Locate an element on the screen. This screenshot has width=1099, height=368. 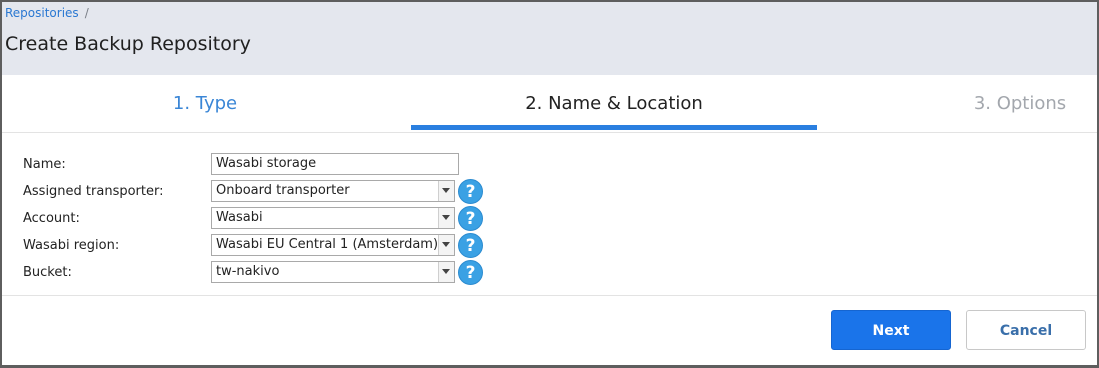
bucket-select: tw-nakivo is located at coordinates (333, 272).